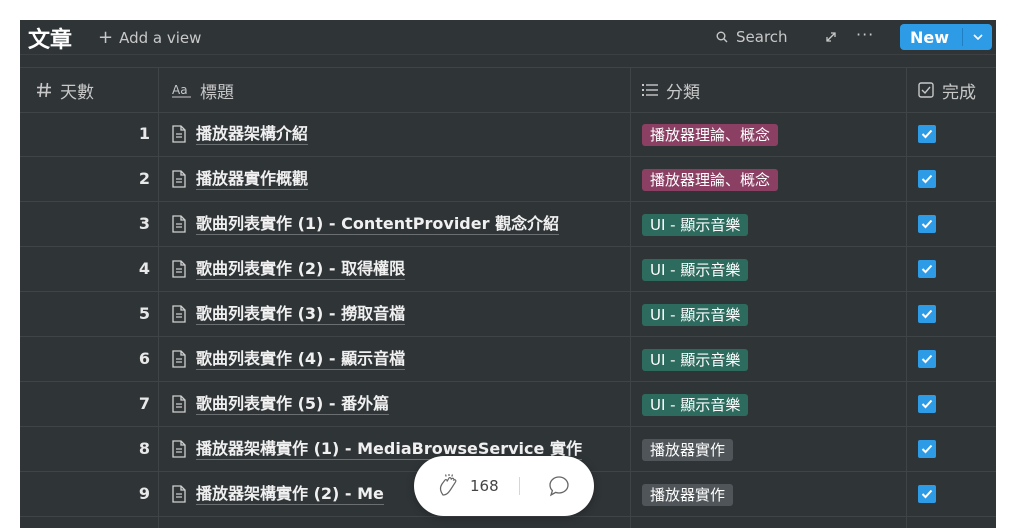 The height and width of the screenshot is (528, 1024). Describe the element at coordinates (106, 37) in the screenshot. I see `plus-icon: +` at that location.